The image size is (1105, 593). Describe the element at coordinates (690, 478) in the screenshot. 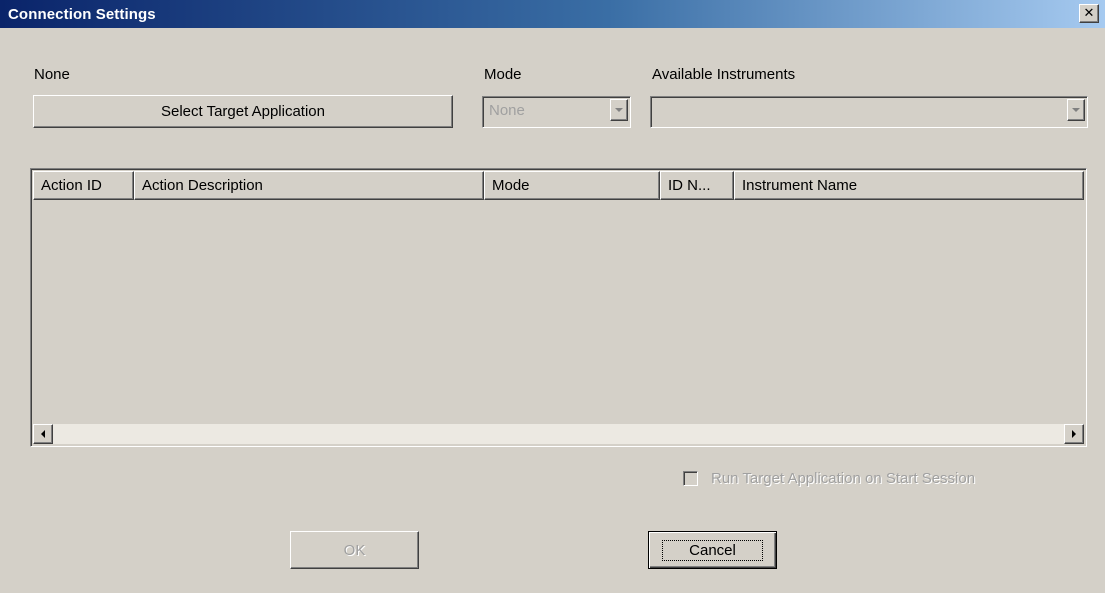

I see `run-on-start-checkbox` at that location.